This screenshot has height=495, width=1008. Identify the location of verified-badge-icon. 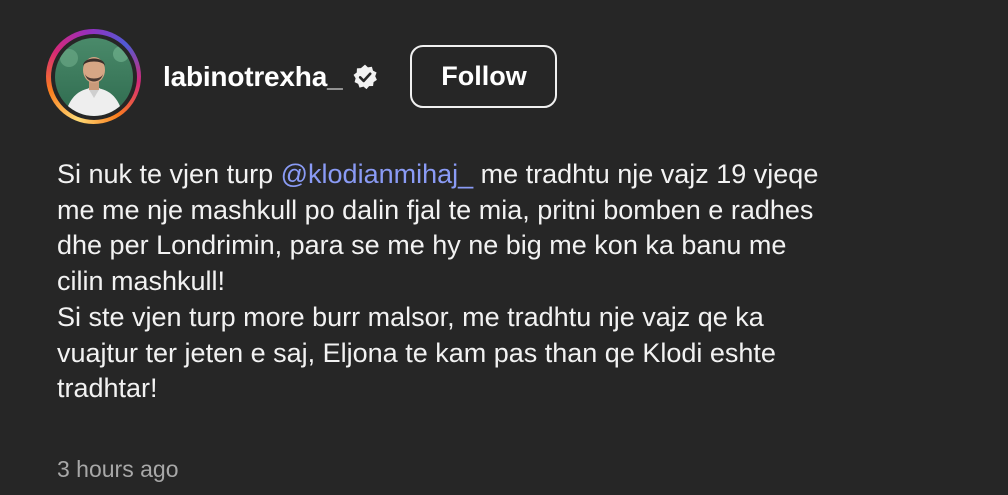
(366, 76).